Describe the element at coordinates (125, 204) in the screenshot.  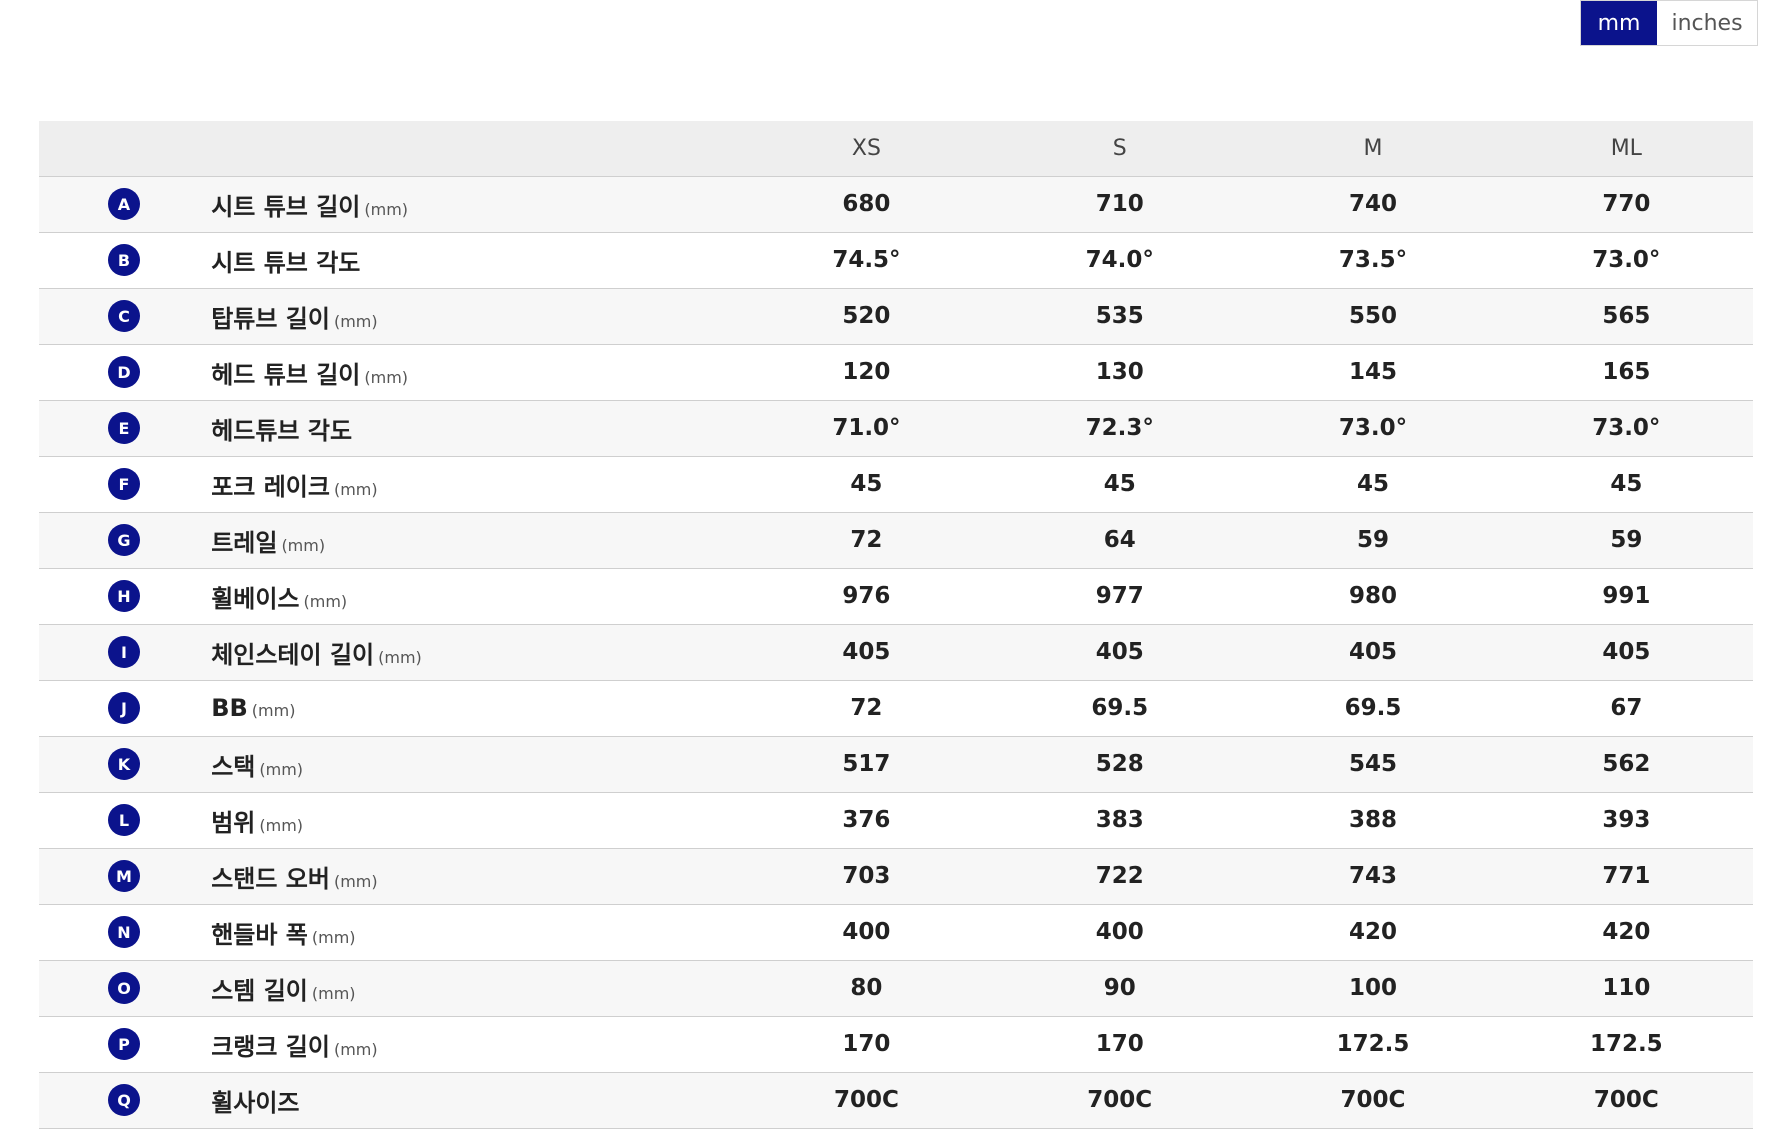
I see `row-letter-cell: A` at that location.